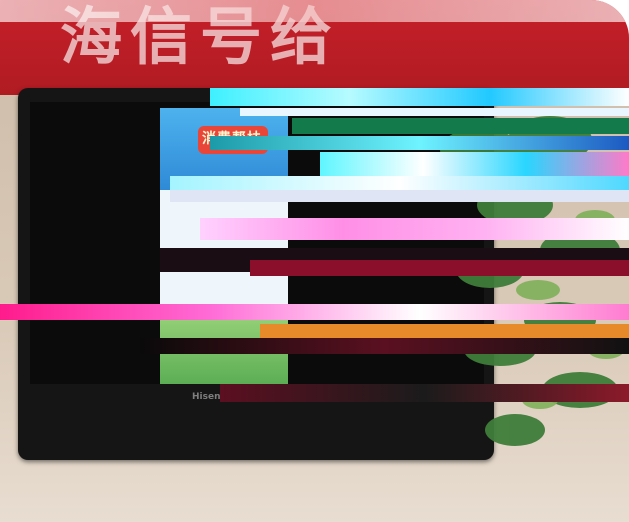 The image size is (629, 522). What do you see at coordinates (439, 268) in the screenshot?
I see `glitch-bar-maroon` at bounding box center [439, 268].